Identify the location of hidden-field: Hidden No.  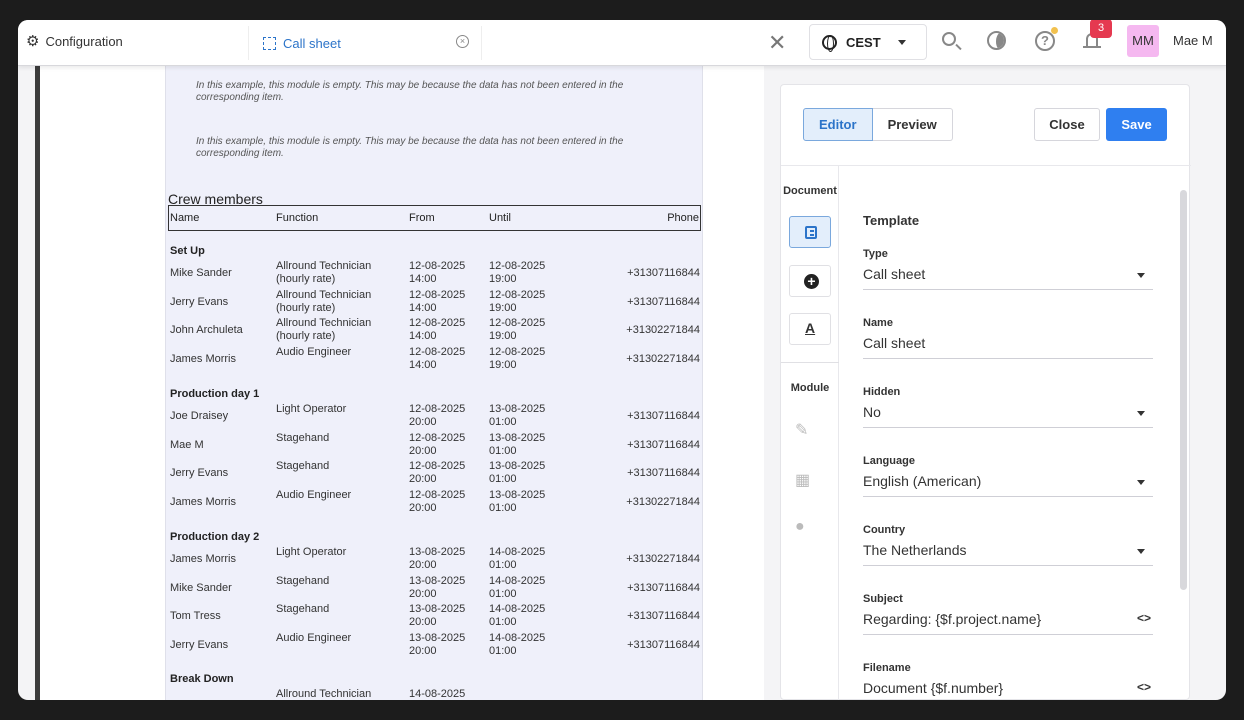
(1008, 416).